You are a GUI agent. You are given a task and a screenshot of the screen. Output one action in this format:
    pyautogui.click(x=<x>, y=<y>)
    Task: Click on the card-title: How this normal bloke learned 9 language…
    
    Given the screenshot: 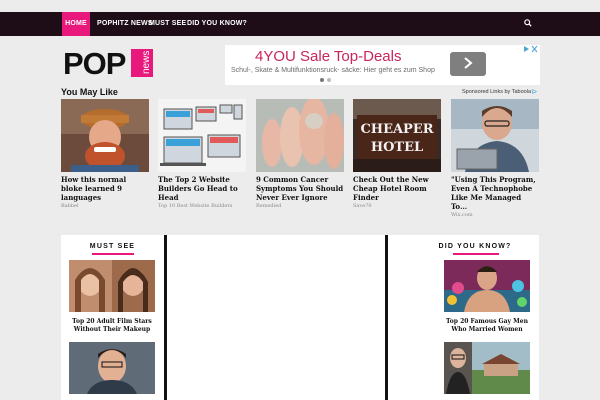 What is the action you would take?
    pyautogui.click(x=105, y=188)
    